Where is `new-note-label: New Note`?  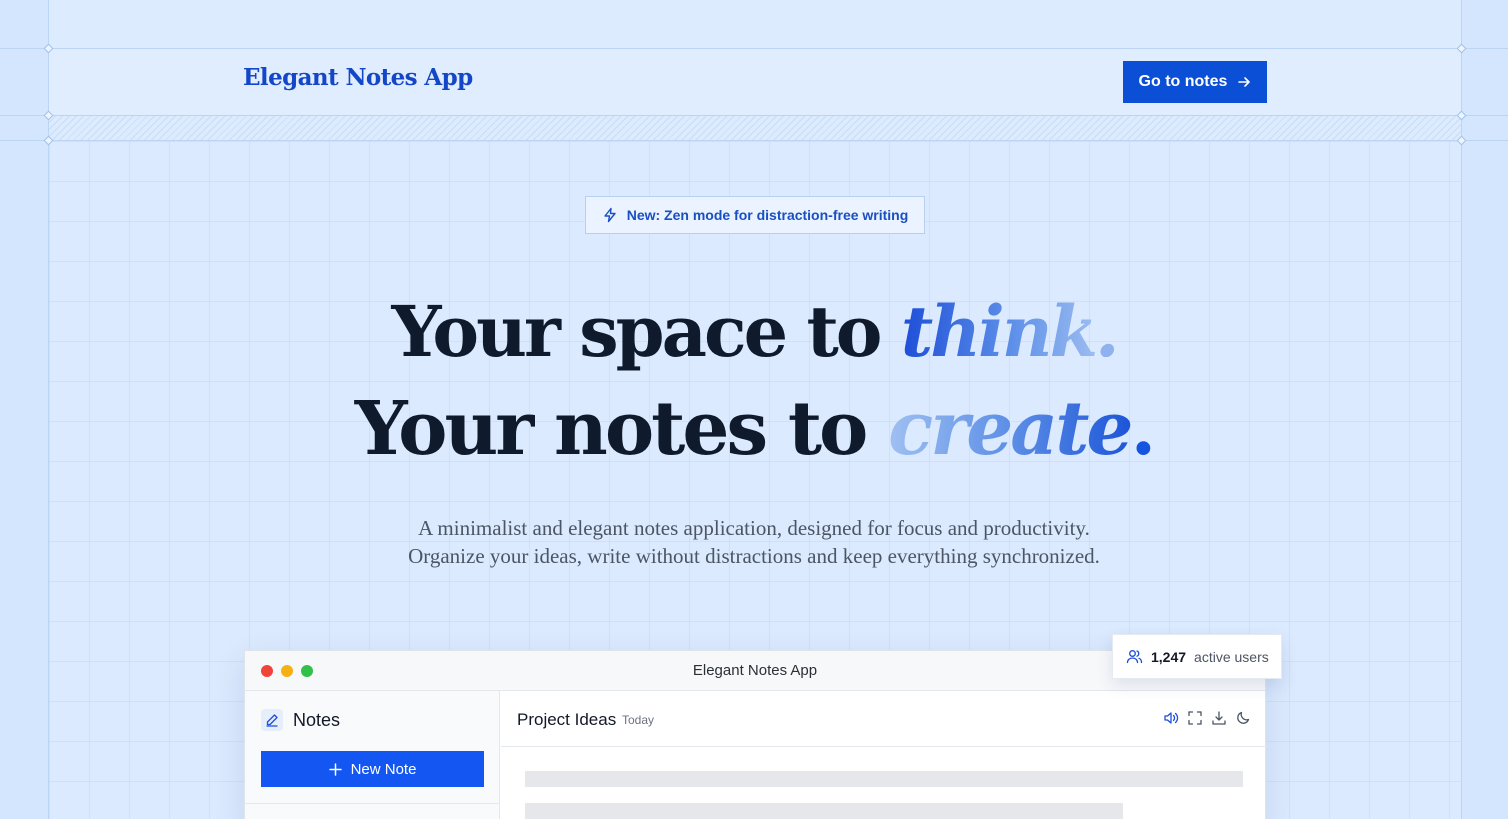 new-note-label: New Note is located at coordinates (383, 769).